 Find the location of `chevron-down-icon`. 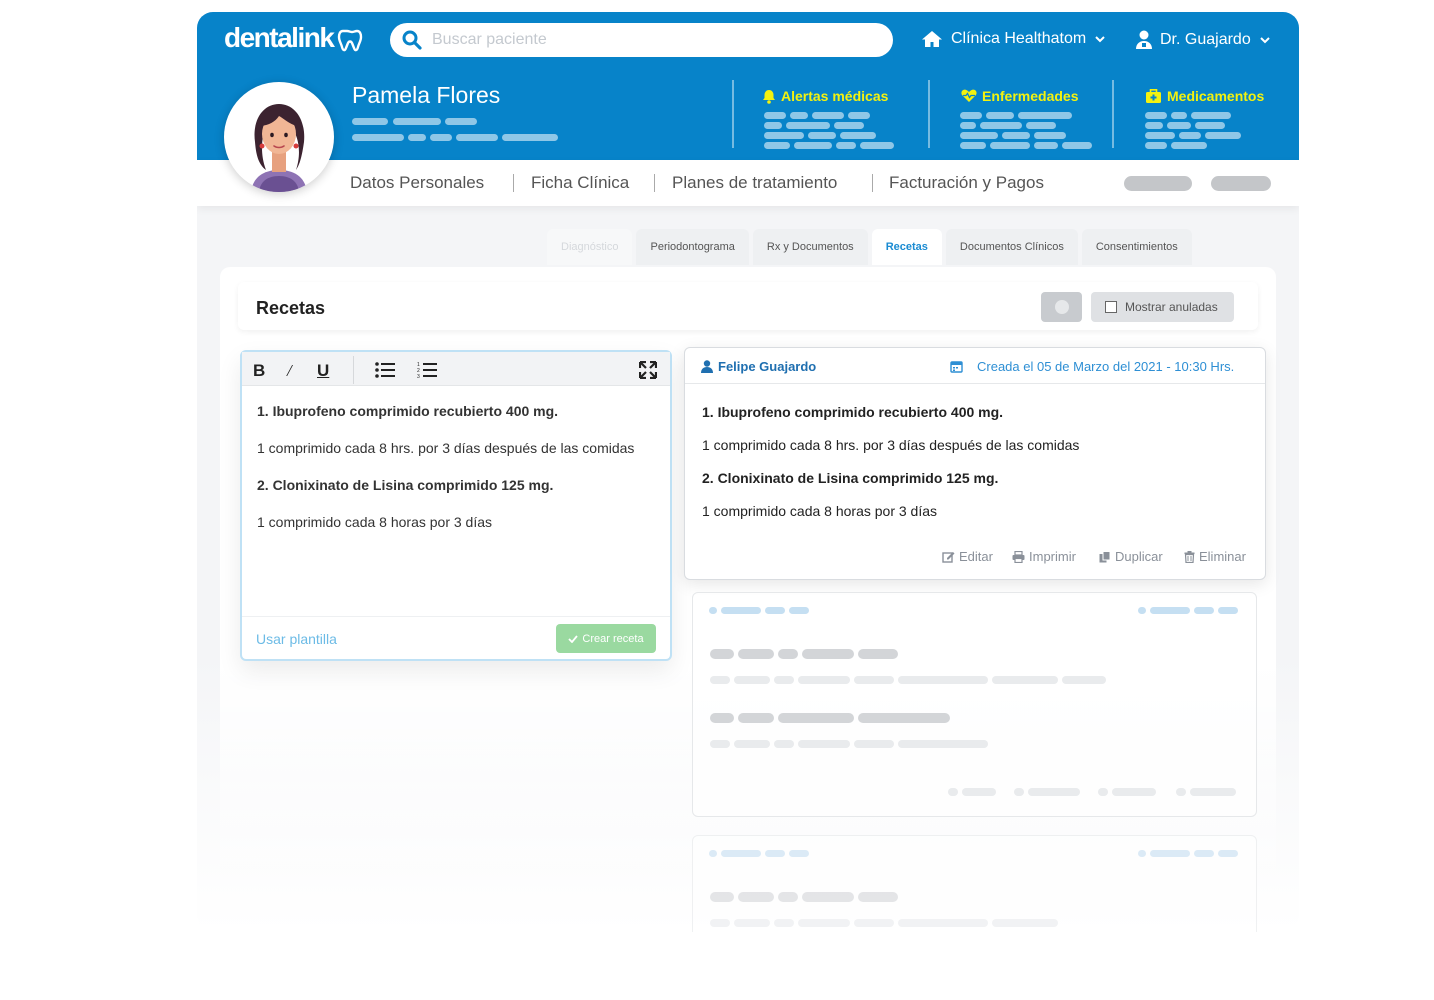

chevron-down-icon is located at coordinates (1100, 39).